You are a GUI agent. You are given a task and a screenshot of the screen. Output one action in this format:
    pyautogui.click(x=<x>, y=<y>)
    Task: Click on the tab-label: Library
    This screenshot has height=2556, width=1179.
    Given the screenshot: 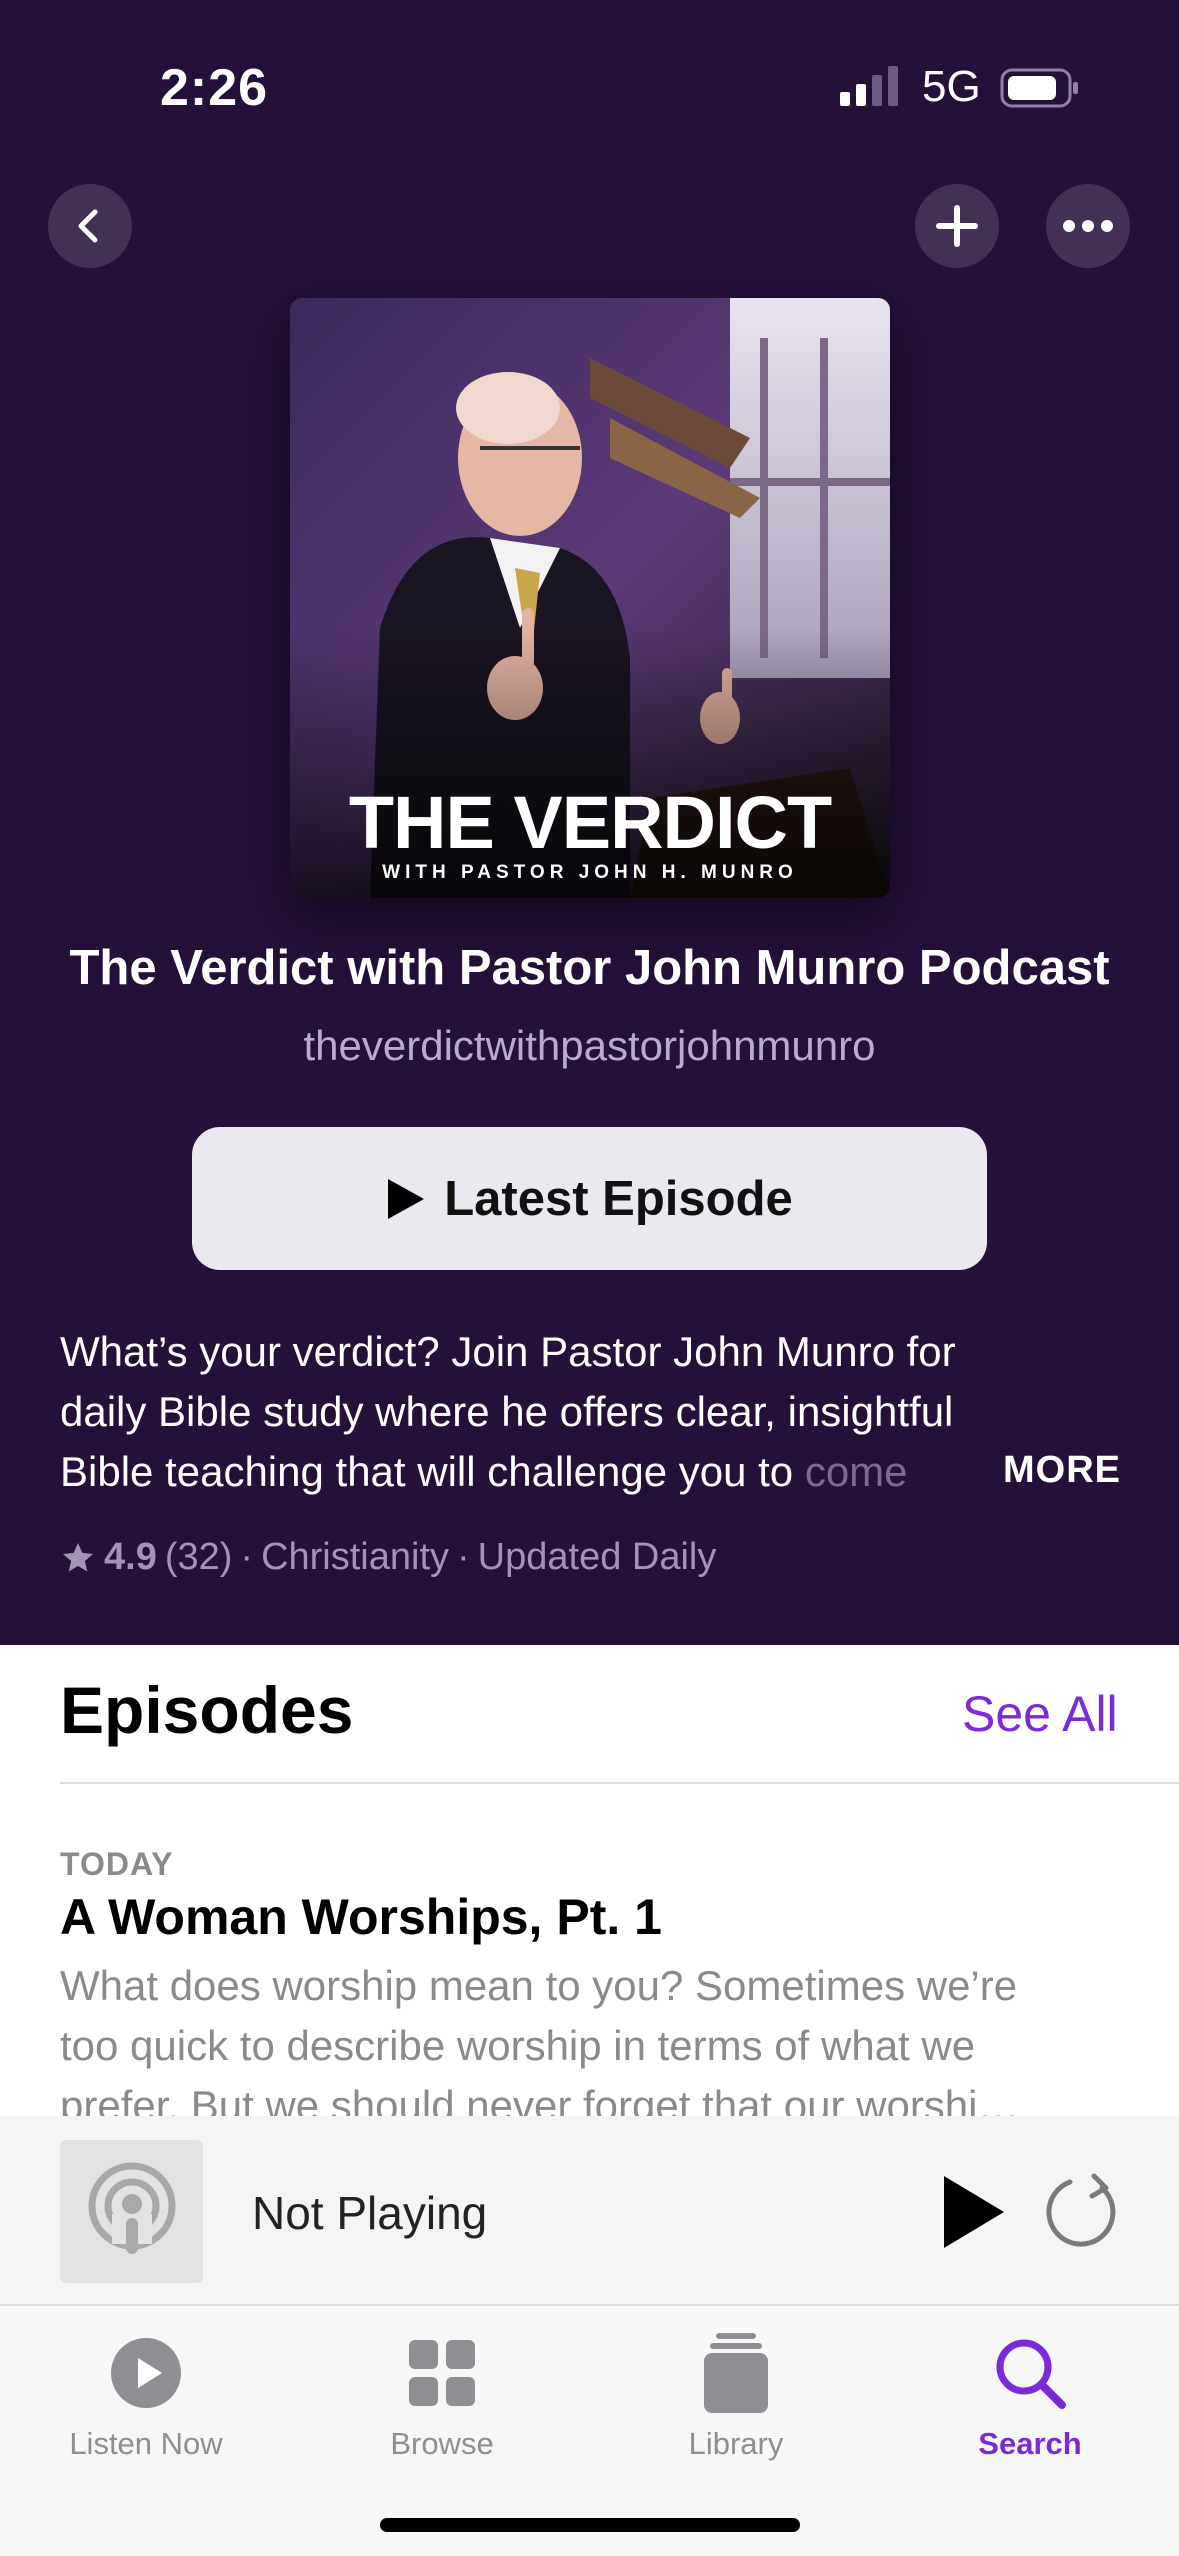 What is the action you would take?
    pyautogui.click(x=736, y=2443)
    